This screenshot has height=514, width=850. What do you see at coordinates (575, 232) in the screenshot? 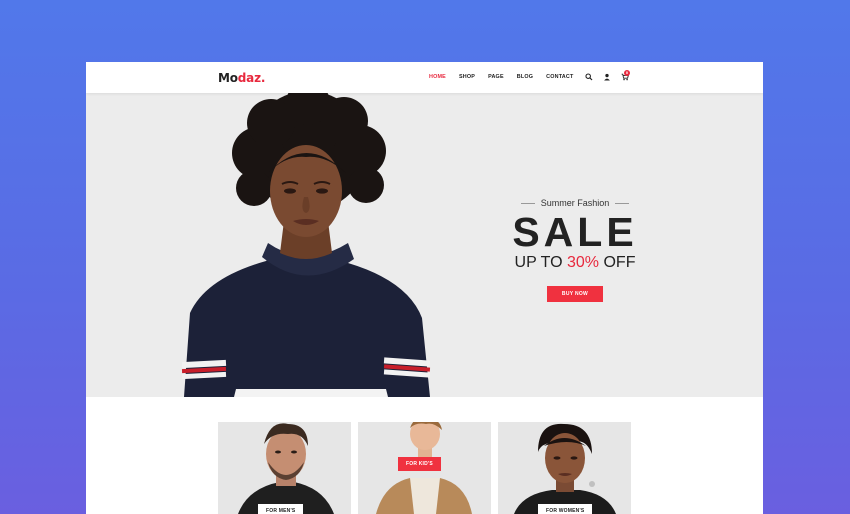
I see `hero-title: SALE` at bounding box center [575, 232].